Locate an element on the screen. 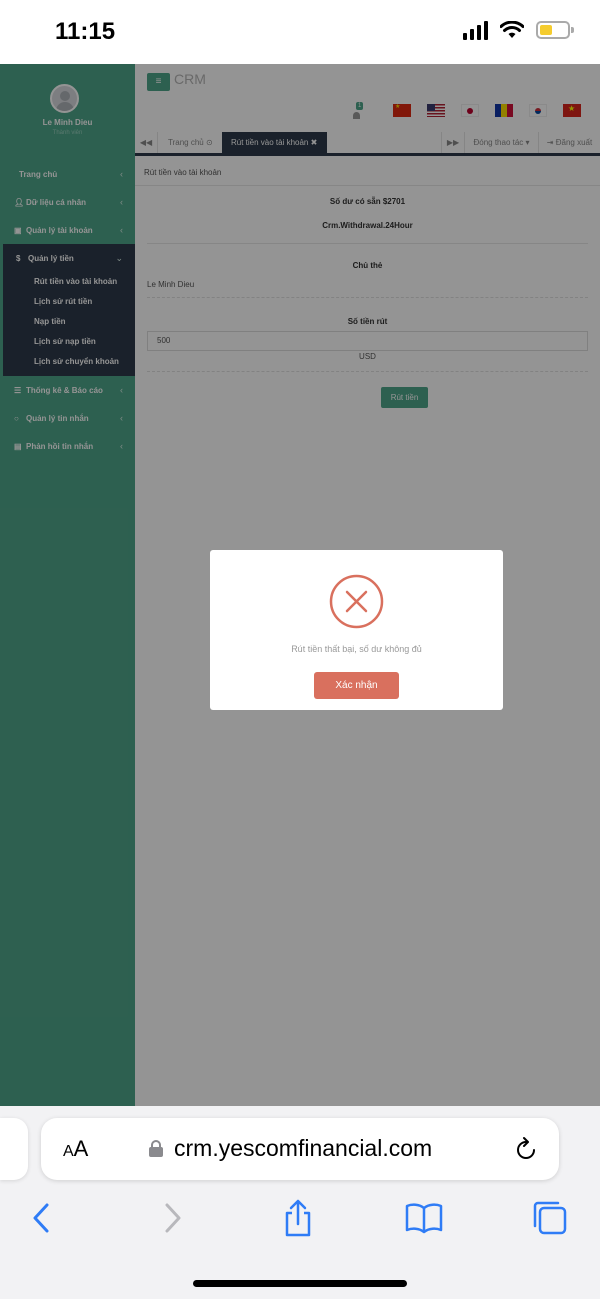 This screenshot has width=600, height=1299. browser-bottom-bar: AA crm.yescomfinancial.com is located at coordinates (300, 1202).